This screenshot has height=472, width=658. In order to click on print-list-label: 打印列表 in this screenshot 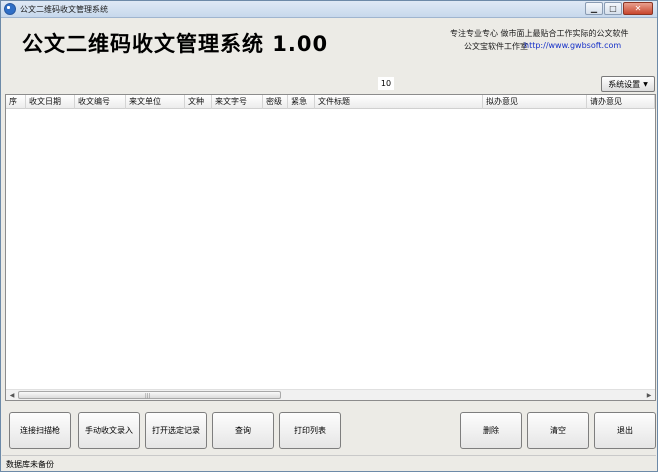, I will do `click(310, 430)`.